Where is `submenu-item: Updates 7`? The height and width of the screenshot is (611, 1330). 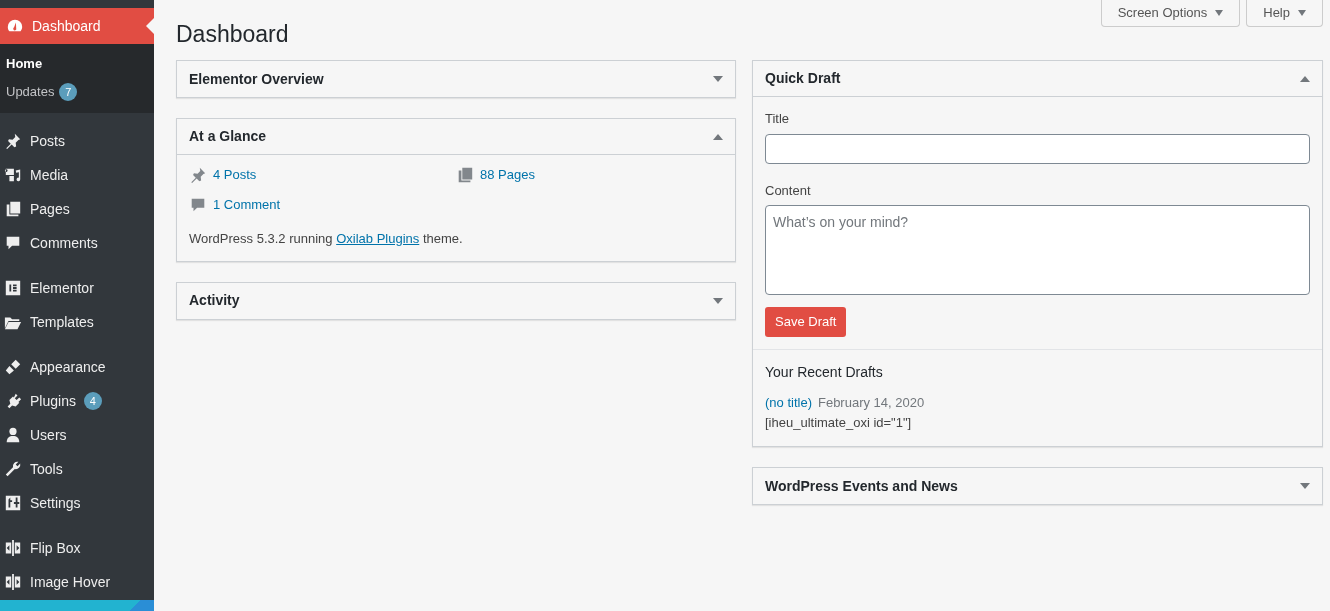
submenu-item: Updates 7 is located at coordinates (77, 92).